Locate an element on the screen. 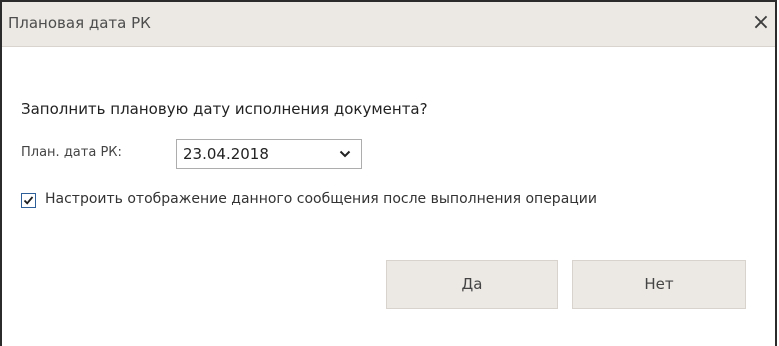 The width and height of the screenshot is (779, 346). checkmark-icon is located at coordinates (28, 200).